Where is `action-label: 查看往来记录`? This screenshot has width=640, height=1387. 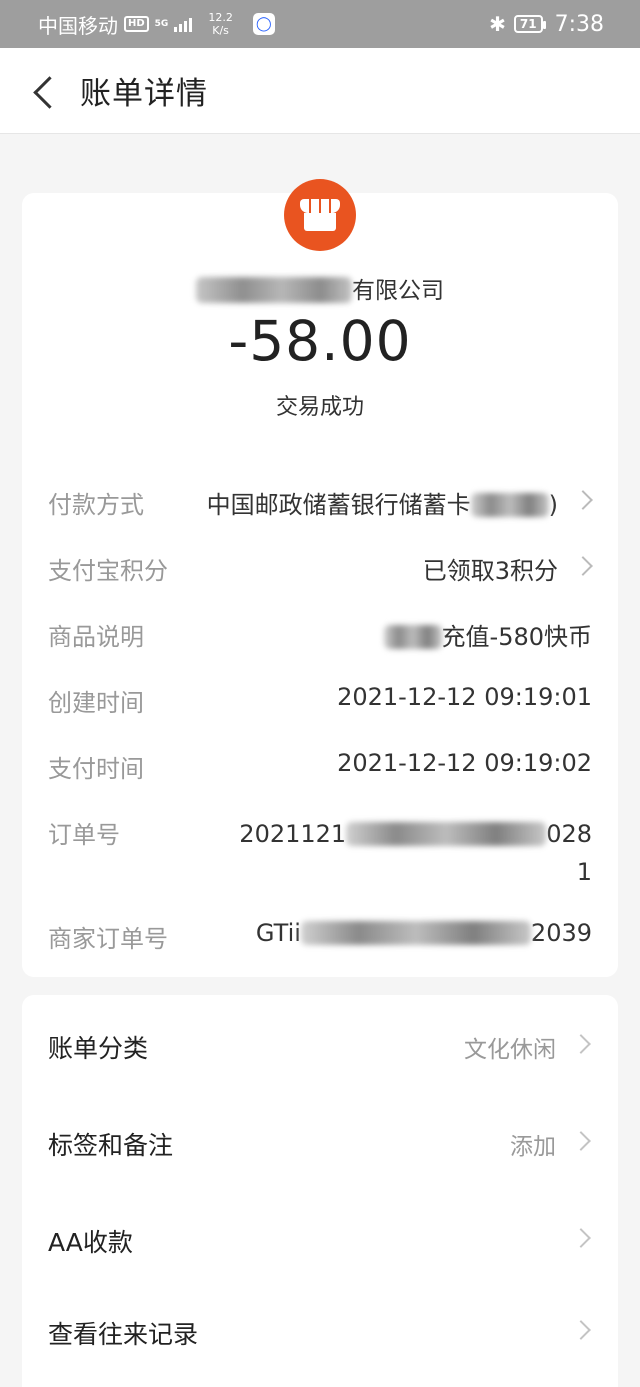 action-label: 查看往来记录 is located at coordinates (123, 1334).